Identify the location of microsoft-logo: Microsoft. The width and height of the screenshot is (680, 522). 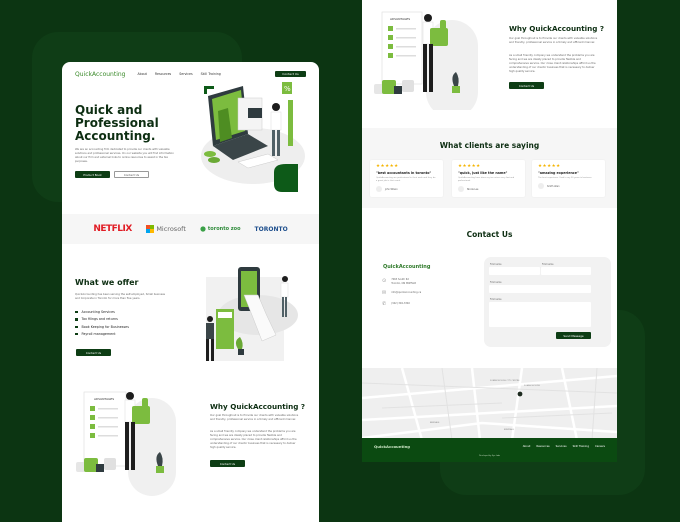
(165, 229).